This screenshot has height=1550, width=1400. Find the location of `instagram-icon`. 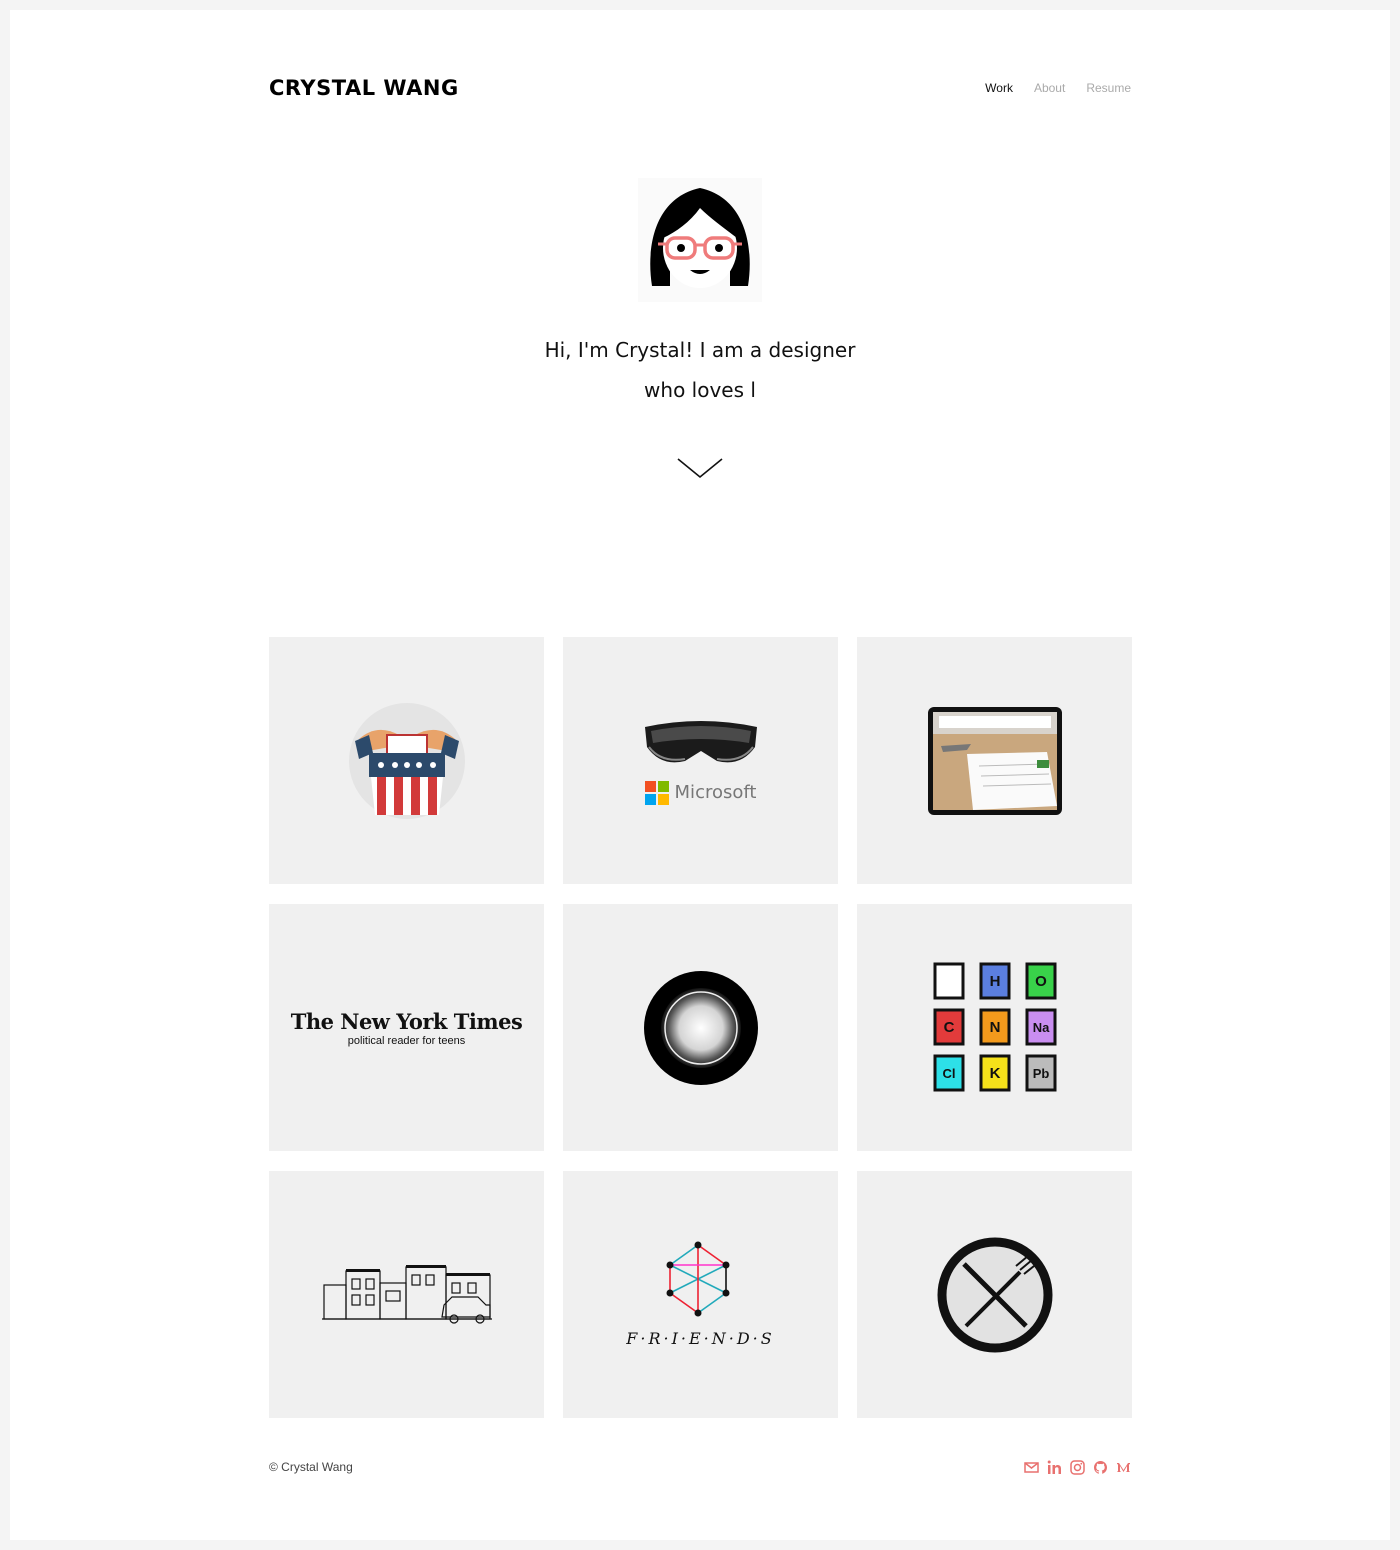

instagram-icon is located at coordinates (1077, 1467).